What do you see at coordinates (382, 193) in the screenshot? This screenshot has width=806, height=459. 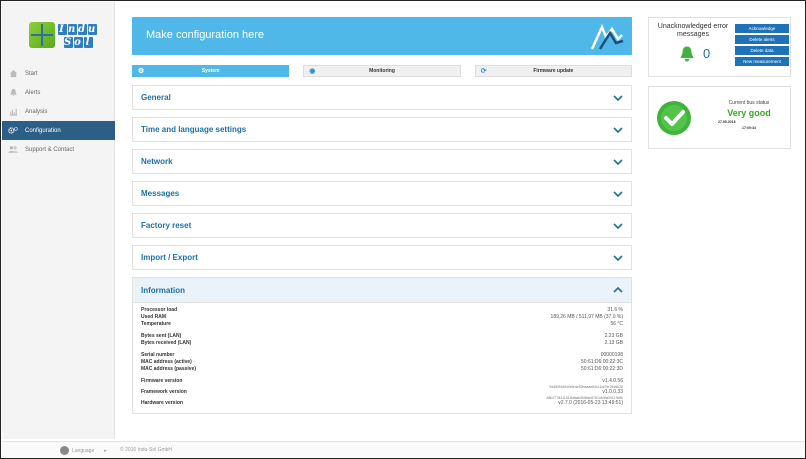 I see `section-messages: Messages` at bounding box center [382, 193].